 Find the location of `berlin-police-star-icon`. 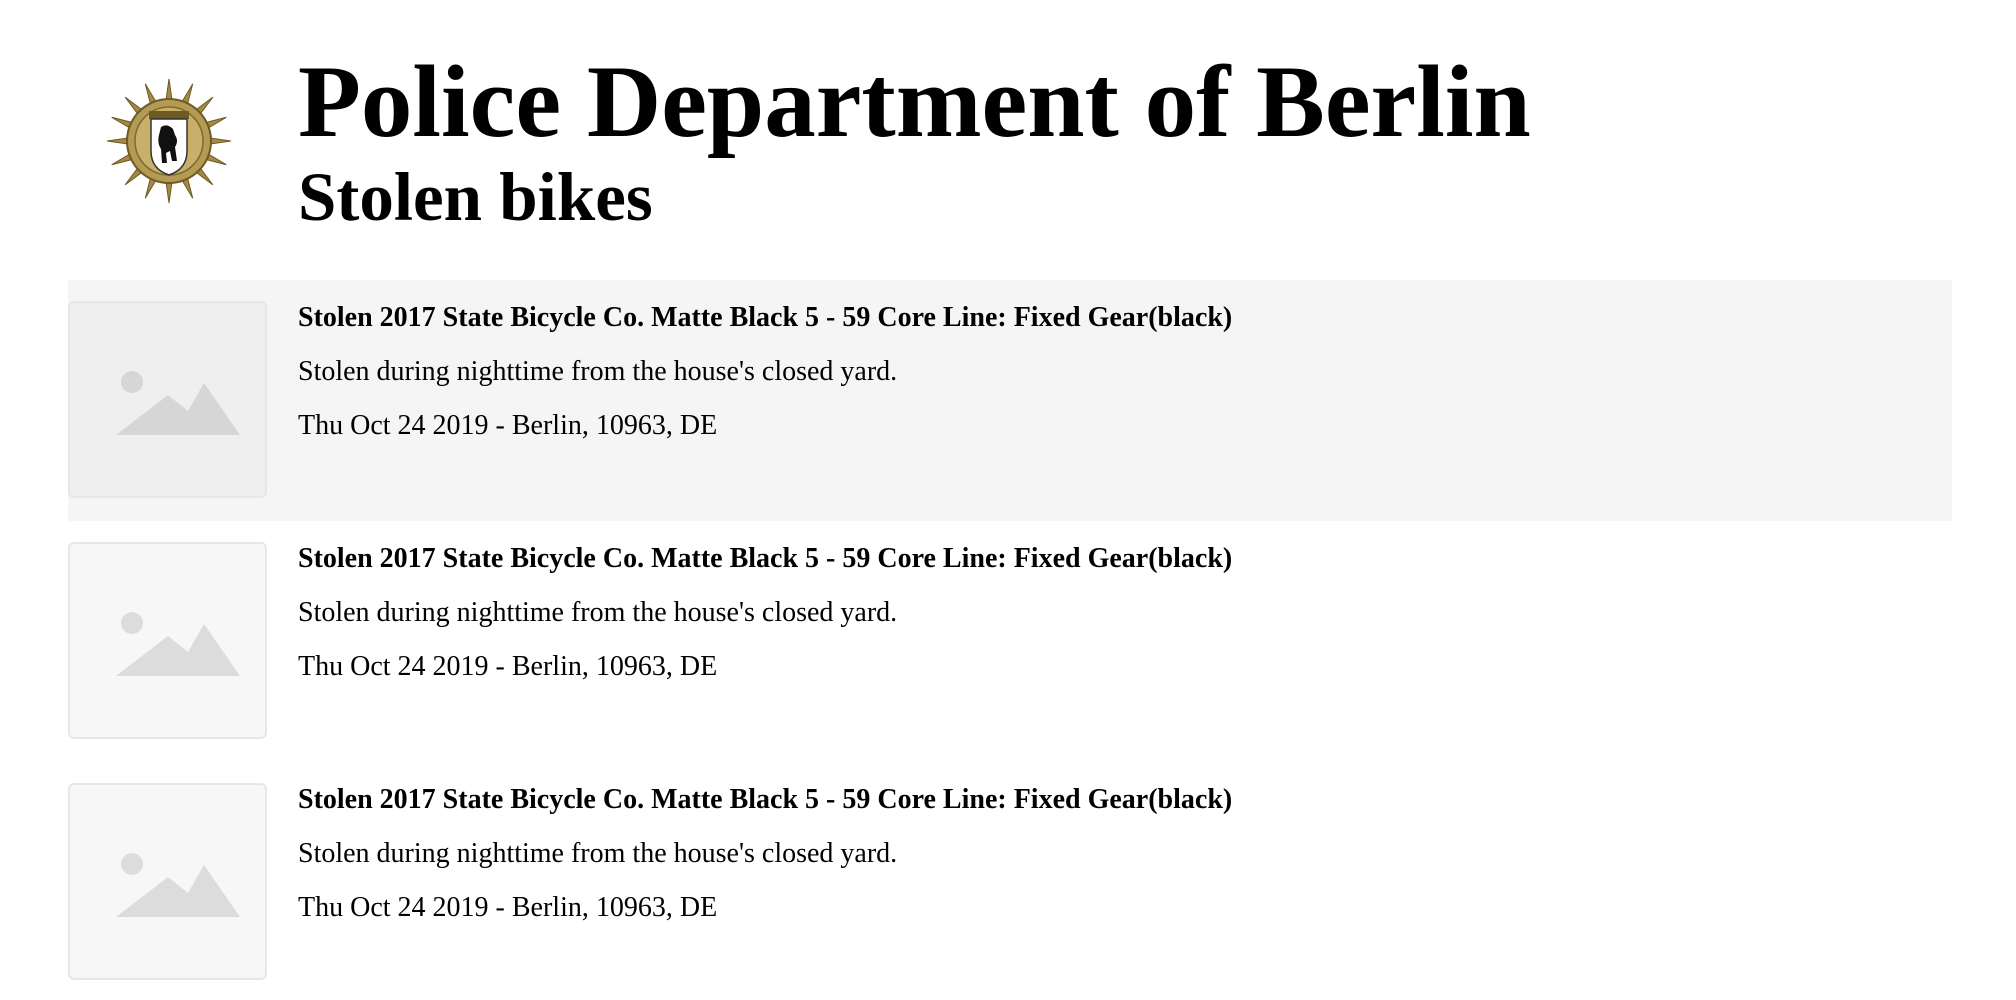

berlin-police-star-icon is located at coordinates (169, 141).